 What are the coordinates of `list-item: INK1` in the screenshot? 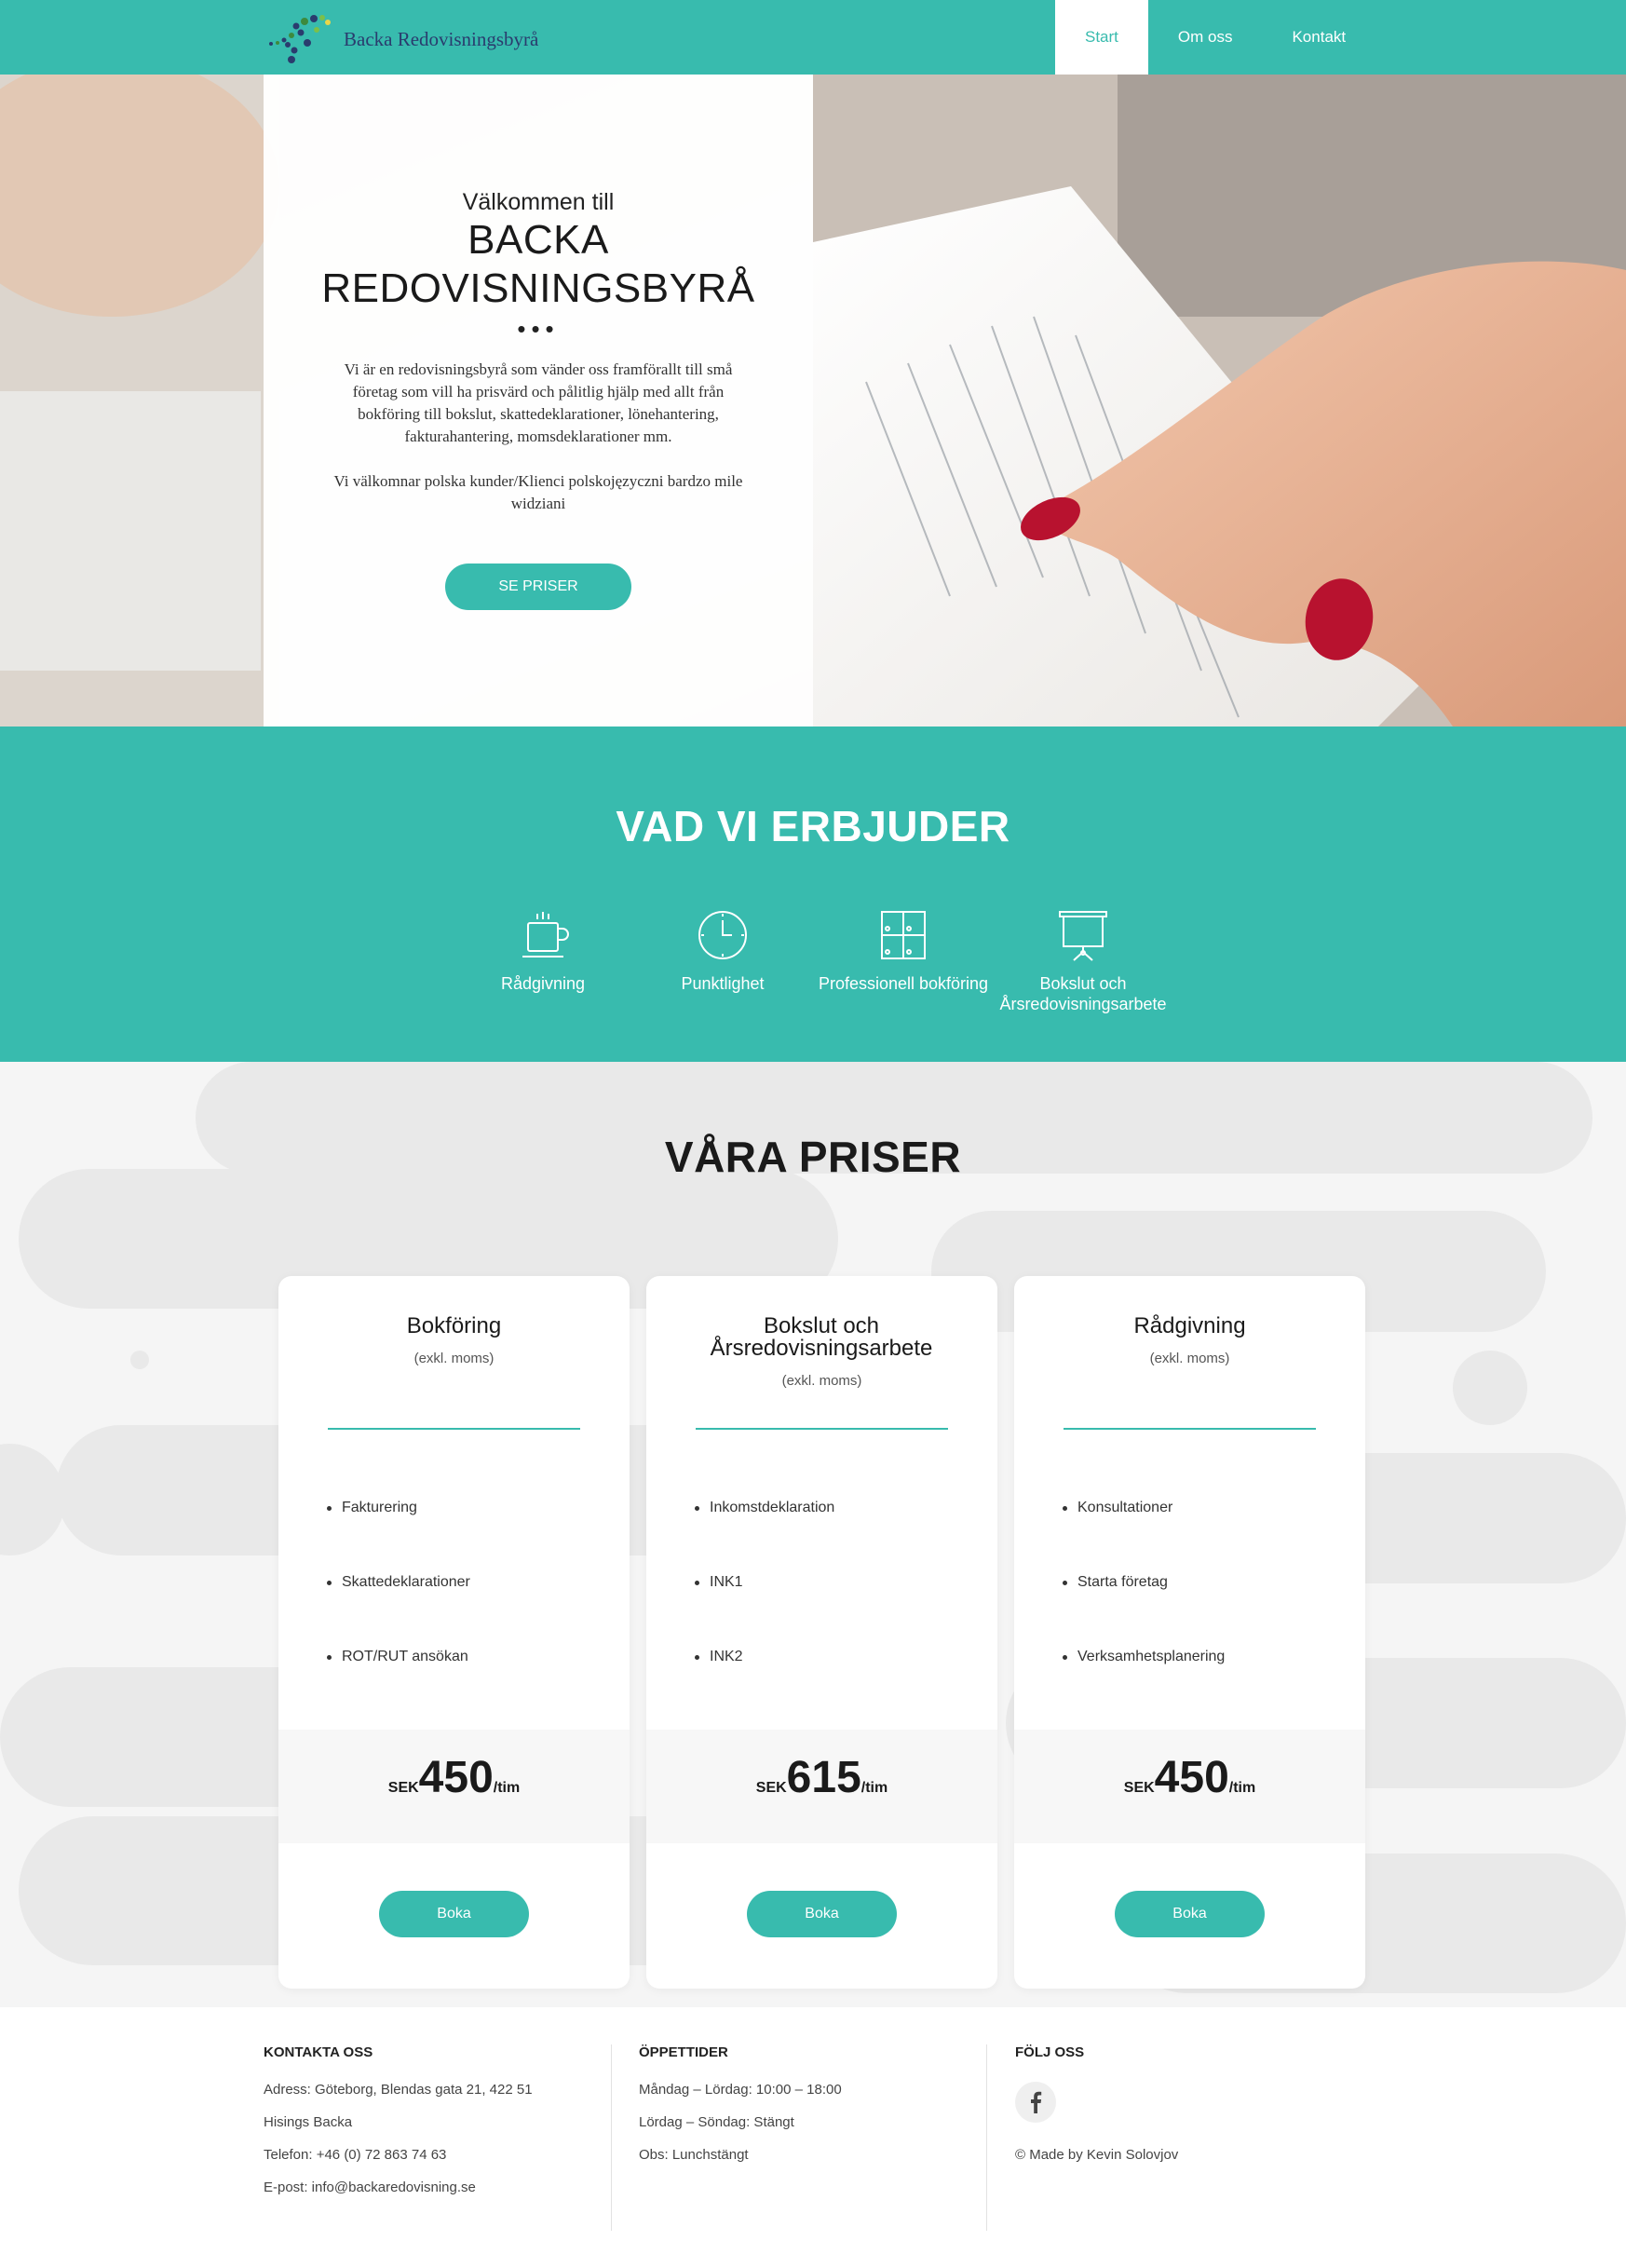 It's located at (765, 1611).